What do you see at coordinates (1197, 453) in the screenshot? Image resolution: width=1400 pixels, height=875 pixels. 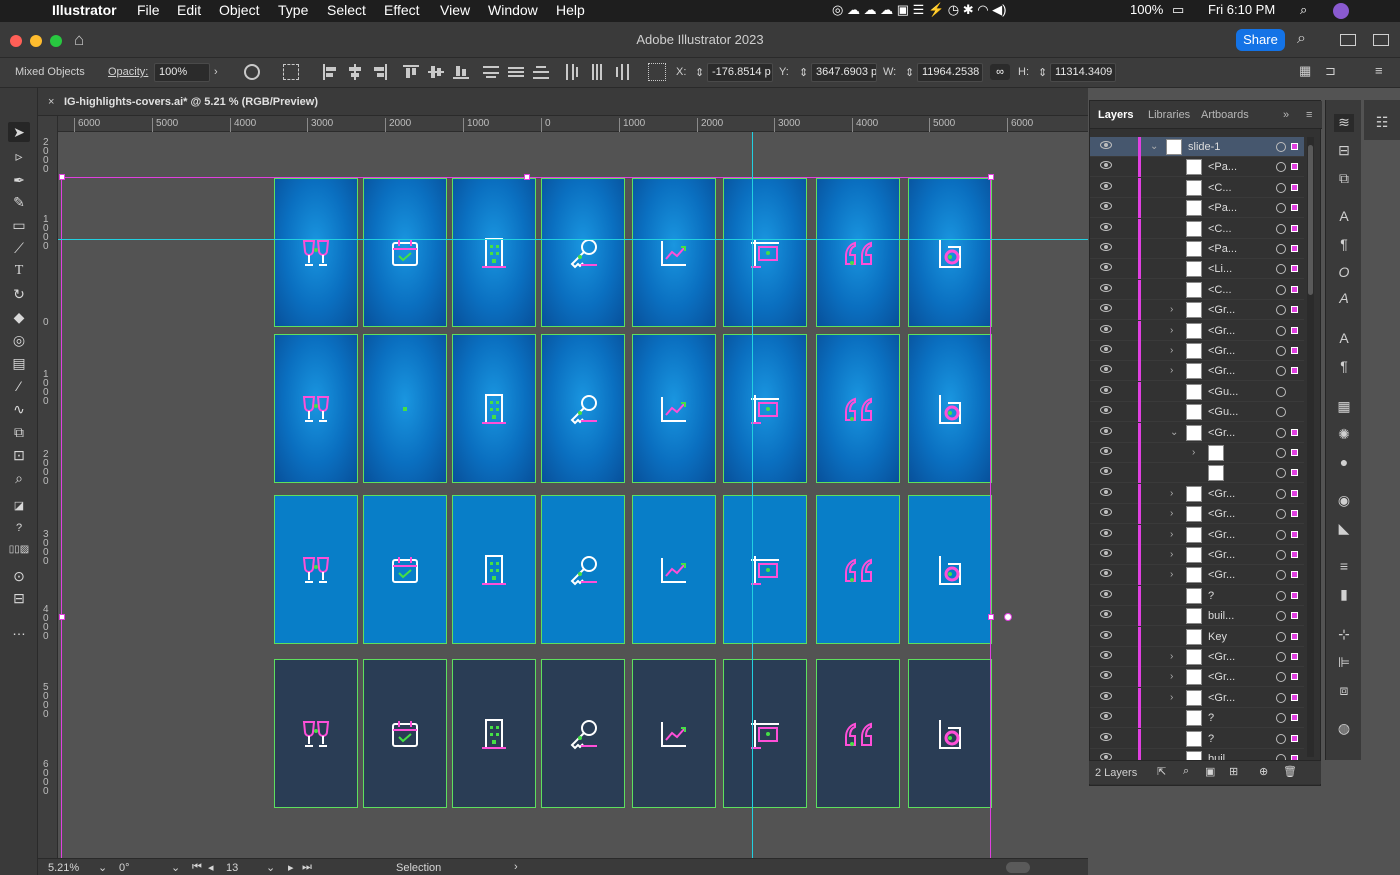 I see `layer-row: ›` at bounding box center [1197, 453].